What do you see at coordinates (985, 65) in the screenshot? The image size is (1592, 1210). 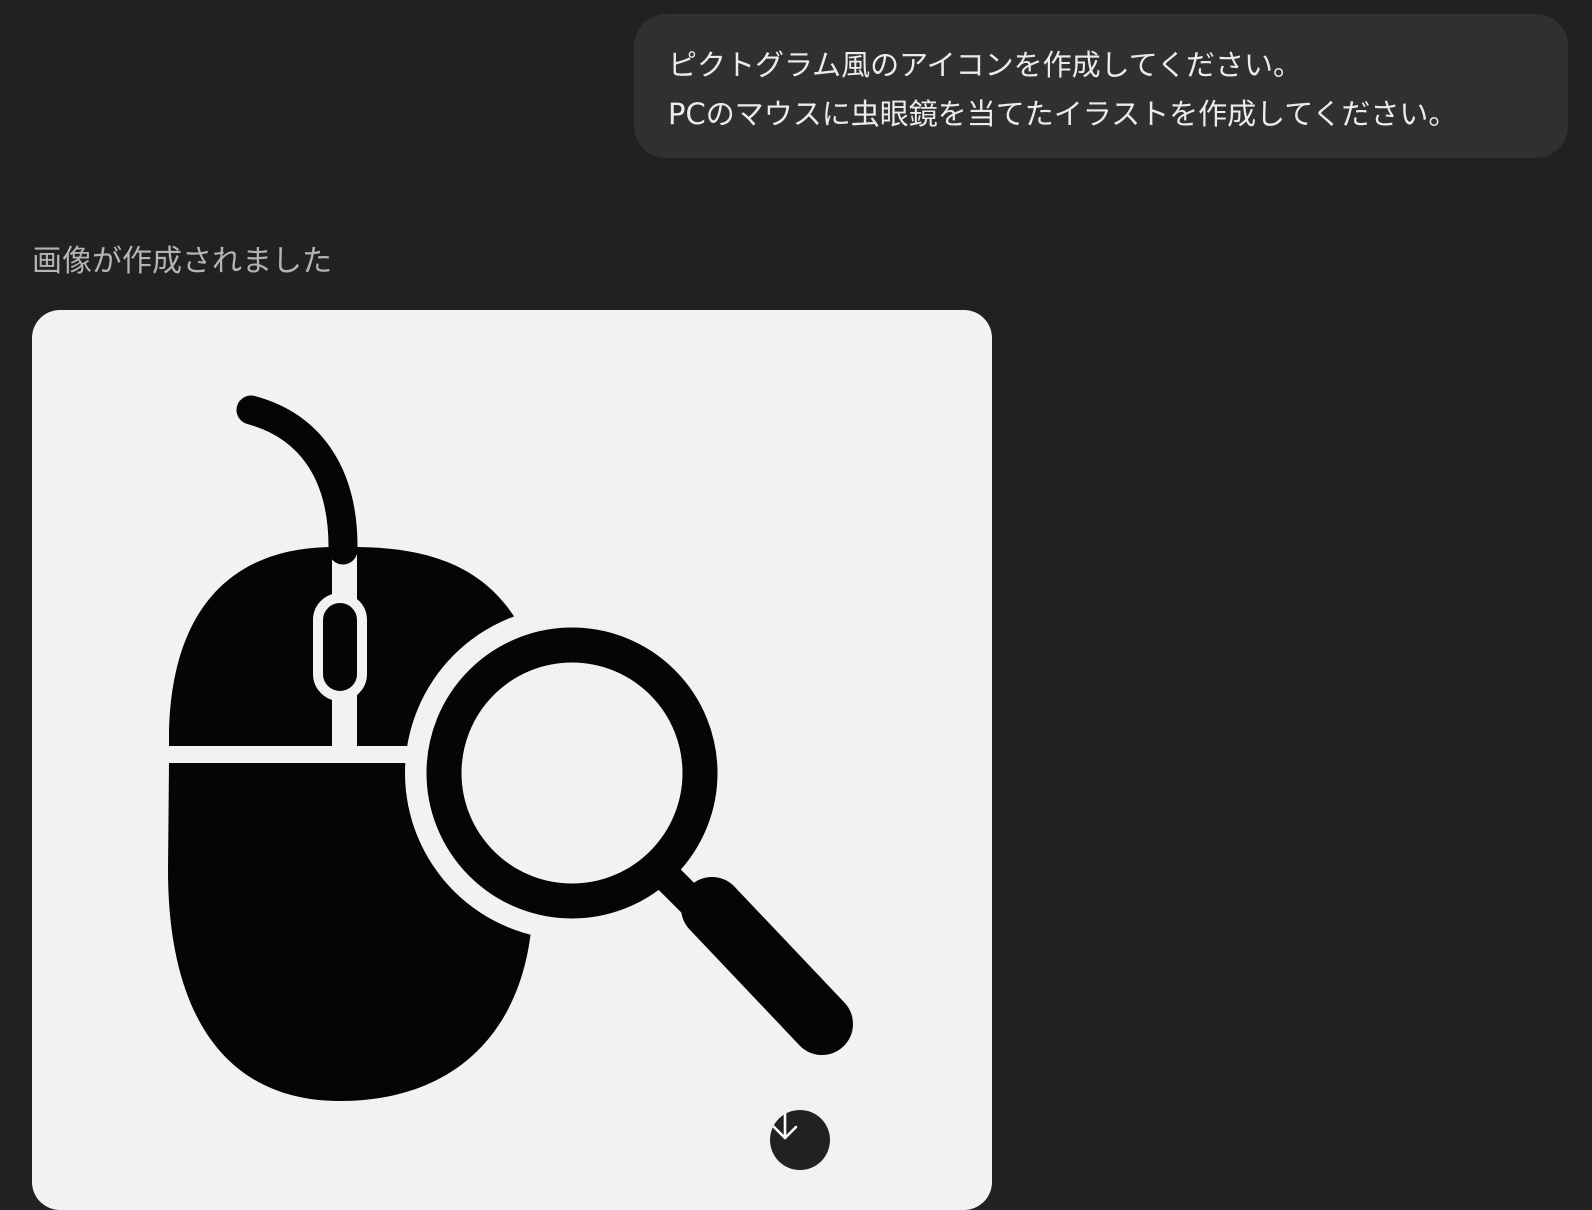 I see `user-message-line-1: ピクトグラム風のアイコンを作成してください。` at bounding box center [985, 65].